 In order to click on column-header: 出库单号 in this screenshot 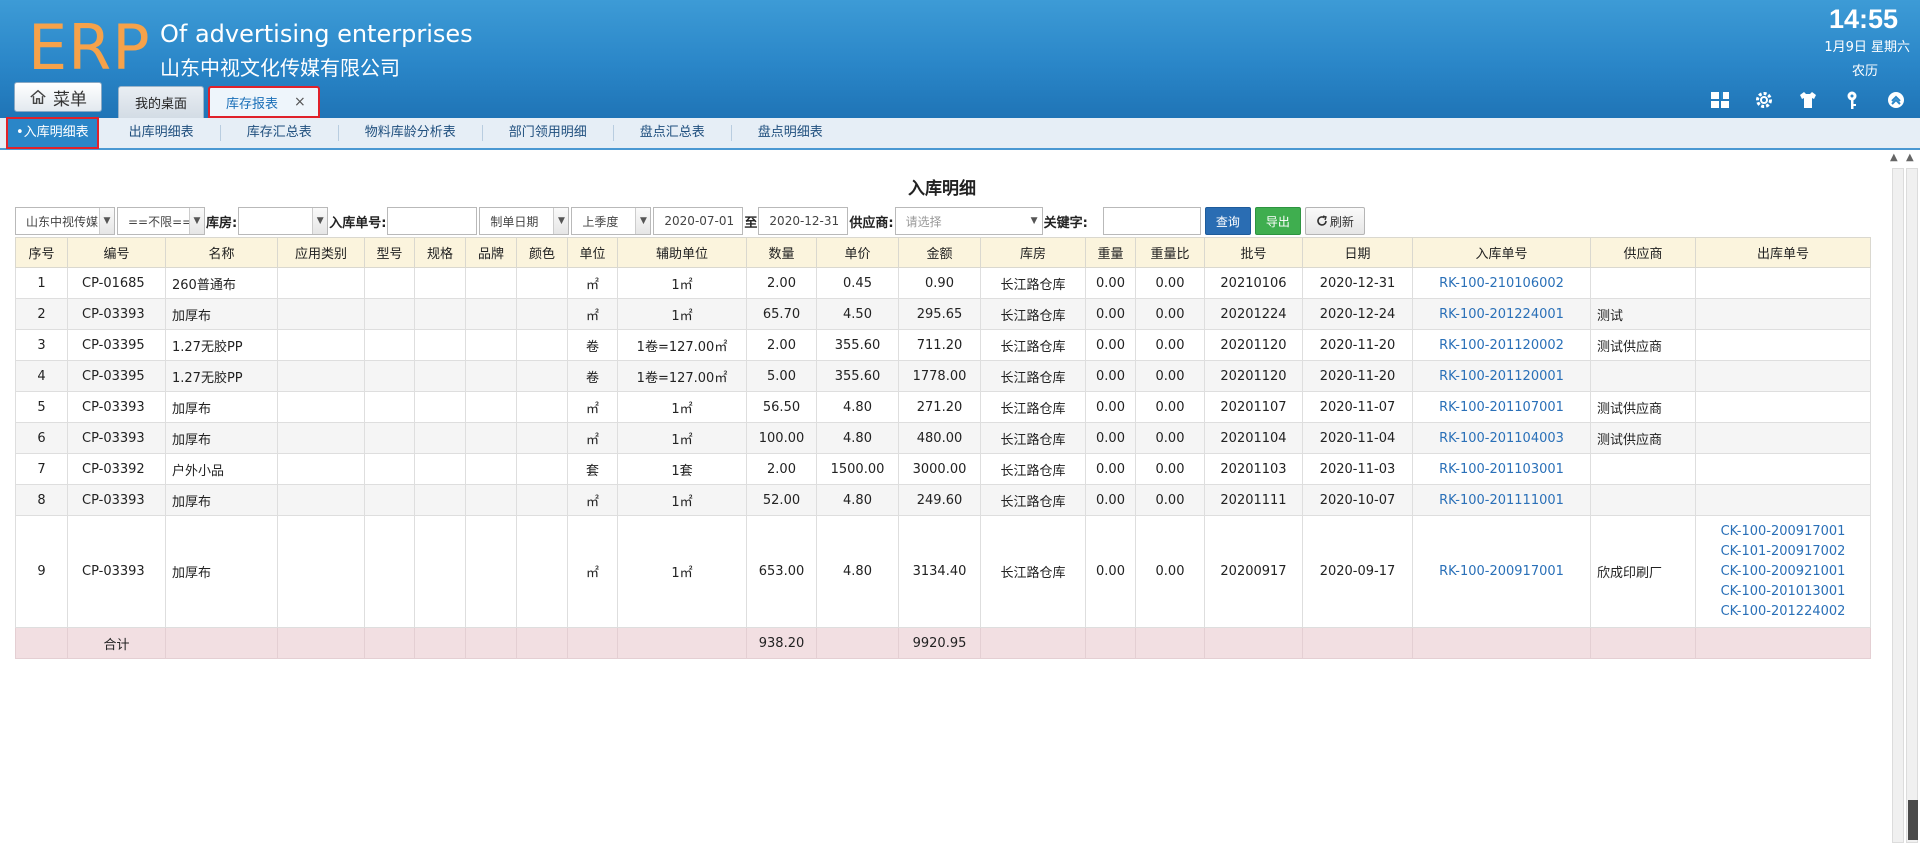, I will do `click(1783, 252)`.